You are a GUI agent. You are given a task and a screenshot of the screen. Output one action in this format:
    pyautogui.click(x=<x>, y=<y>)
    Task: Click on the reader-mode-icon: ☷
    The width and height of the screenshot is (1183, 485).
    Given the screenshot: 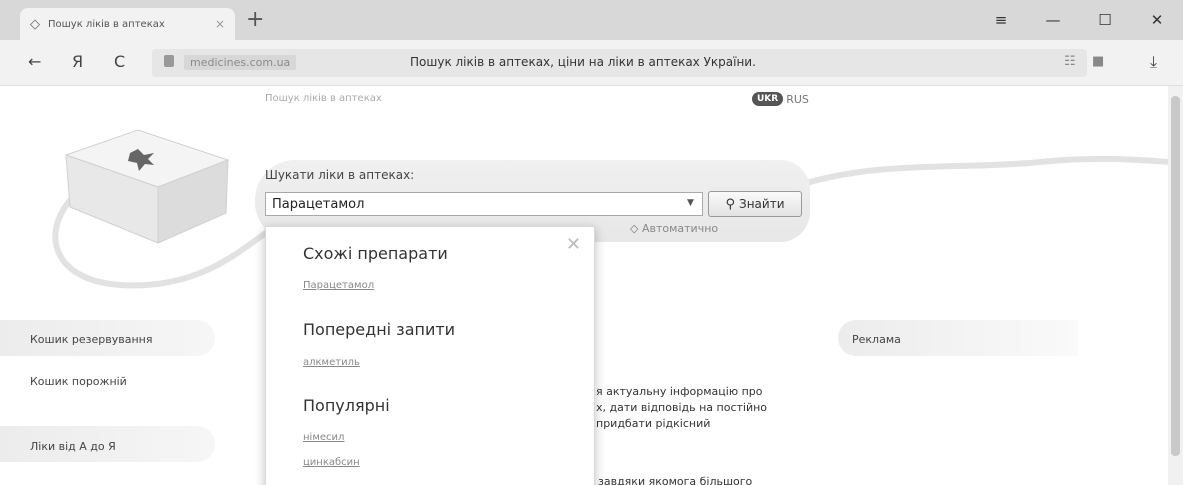 What is the action you would take?
    pyautogui.click(x=1070, y=61)
    